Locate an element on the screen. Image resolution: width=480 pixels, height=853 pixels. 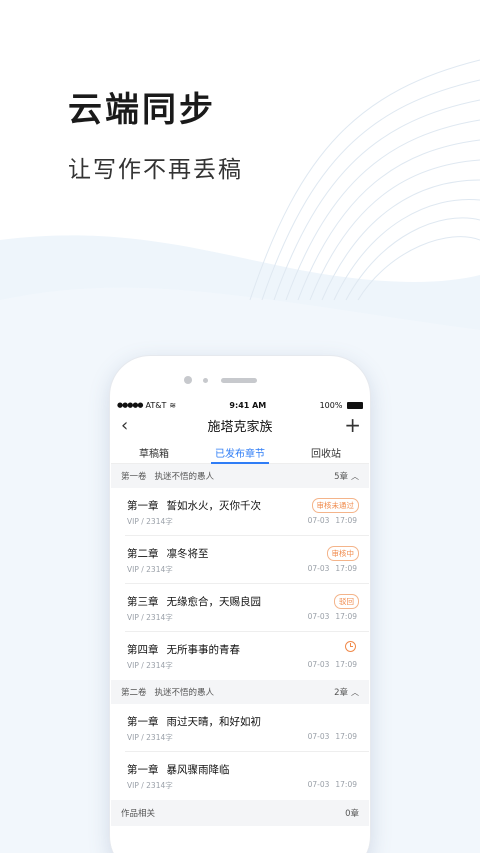
carrier: AT&T is located at coordinates (156, 405).